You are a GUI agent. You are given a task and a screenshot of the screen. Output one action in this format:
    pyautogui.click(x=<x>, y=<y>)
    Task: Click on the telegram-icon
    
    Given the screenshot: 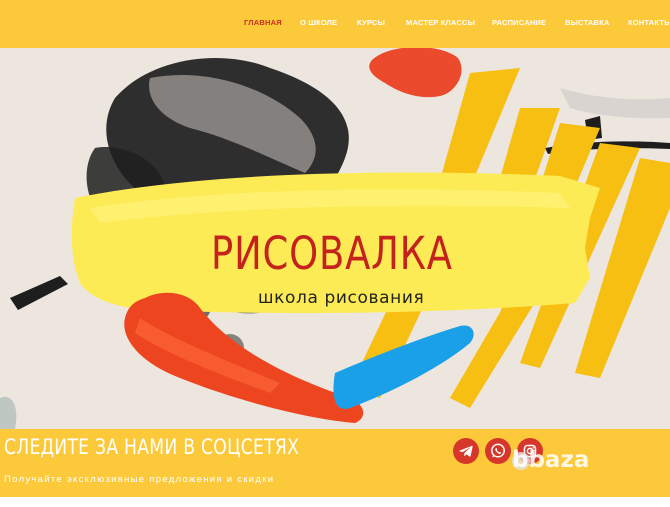 What is the action you would take?
    pyautogui.click(x=466, y=451)
    